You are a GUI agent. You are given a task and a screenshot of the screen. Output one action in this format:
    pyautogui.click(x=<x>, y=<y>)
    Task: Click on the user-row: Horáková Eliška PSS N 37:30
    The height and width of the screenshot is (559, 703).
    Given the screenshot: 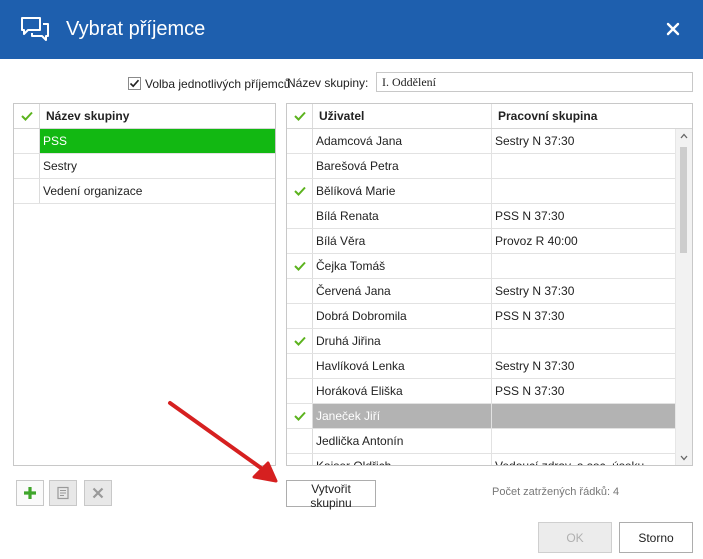 What is the action you would take?
    pyautogui.click(x=481, y=391)
    